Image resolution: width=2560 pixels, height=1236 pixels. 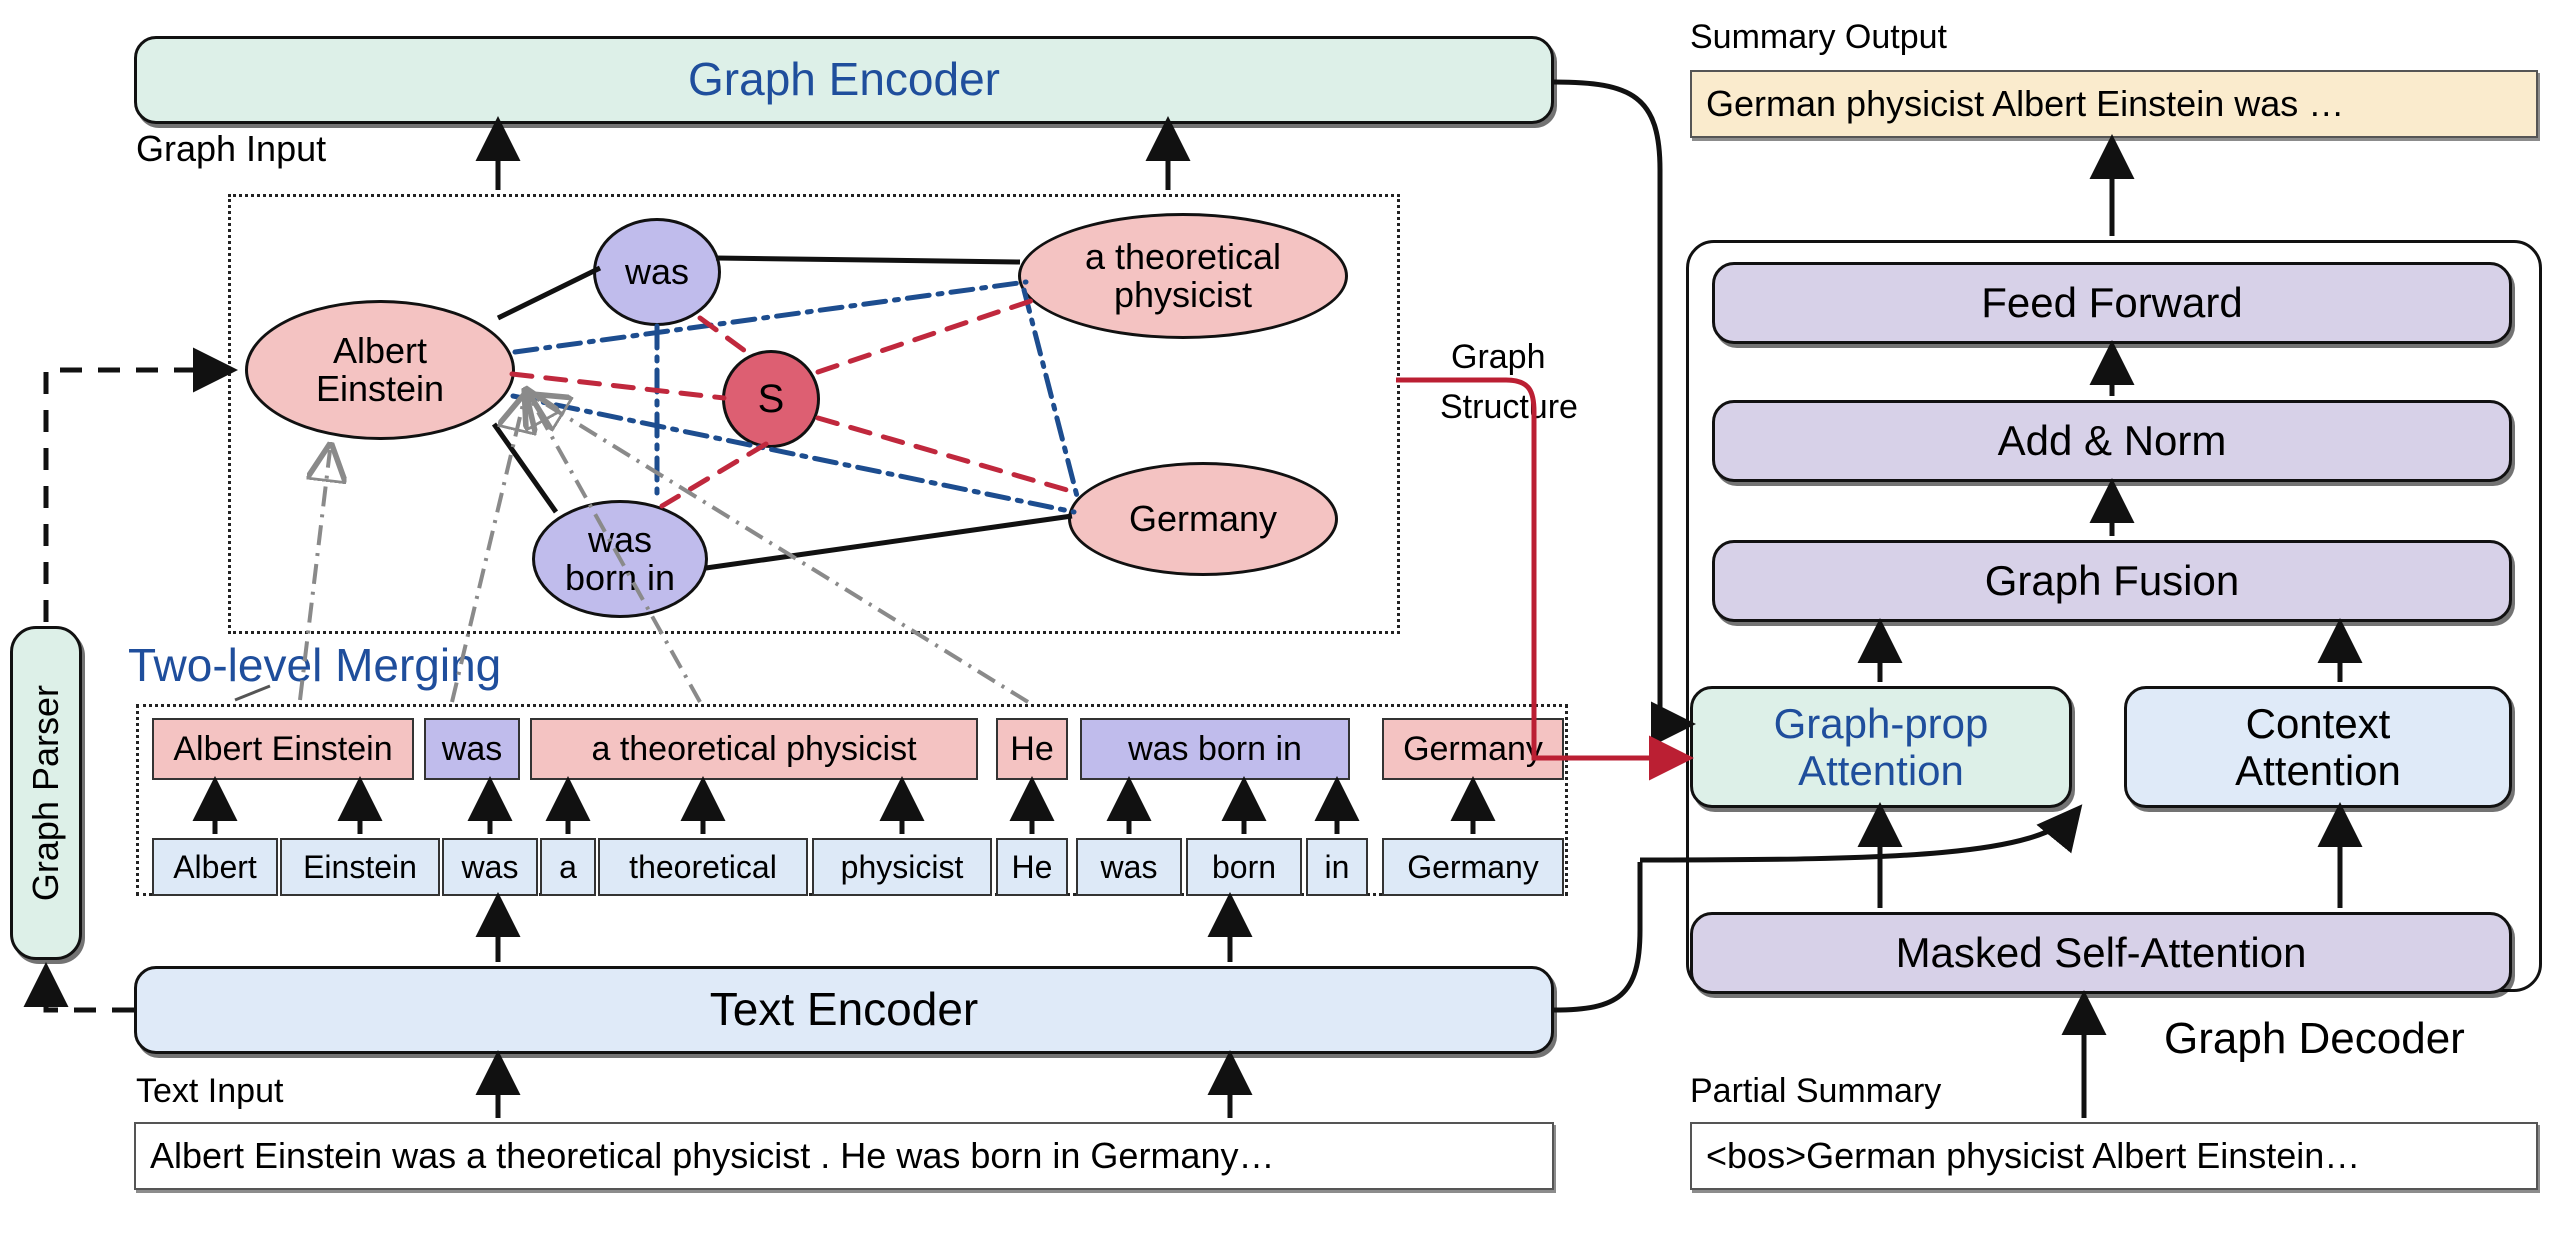 I want to click on token-chip: physicist, so click(x=902, y=867).